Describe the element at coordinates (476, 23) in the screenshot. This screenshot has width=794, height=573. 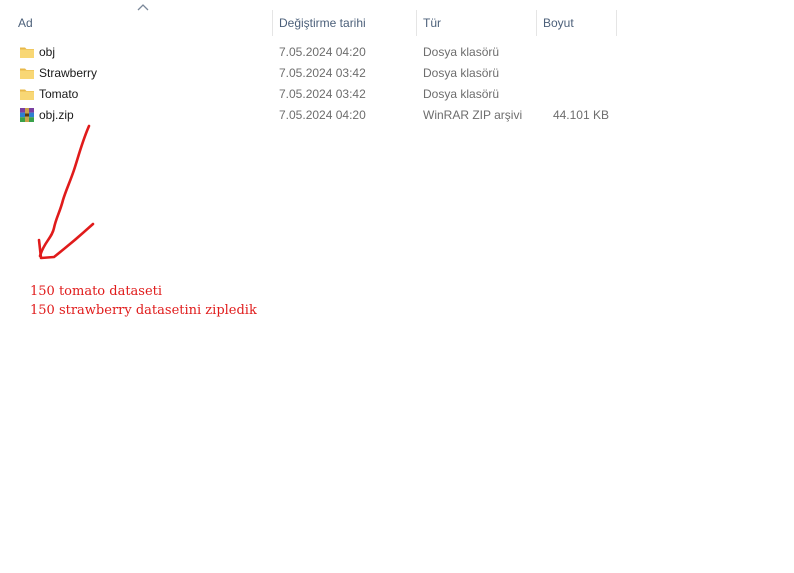
I see `column-header-type: Tür` at that location.